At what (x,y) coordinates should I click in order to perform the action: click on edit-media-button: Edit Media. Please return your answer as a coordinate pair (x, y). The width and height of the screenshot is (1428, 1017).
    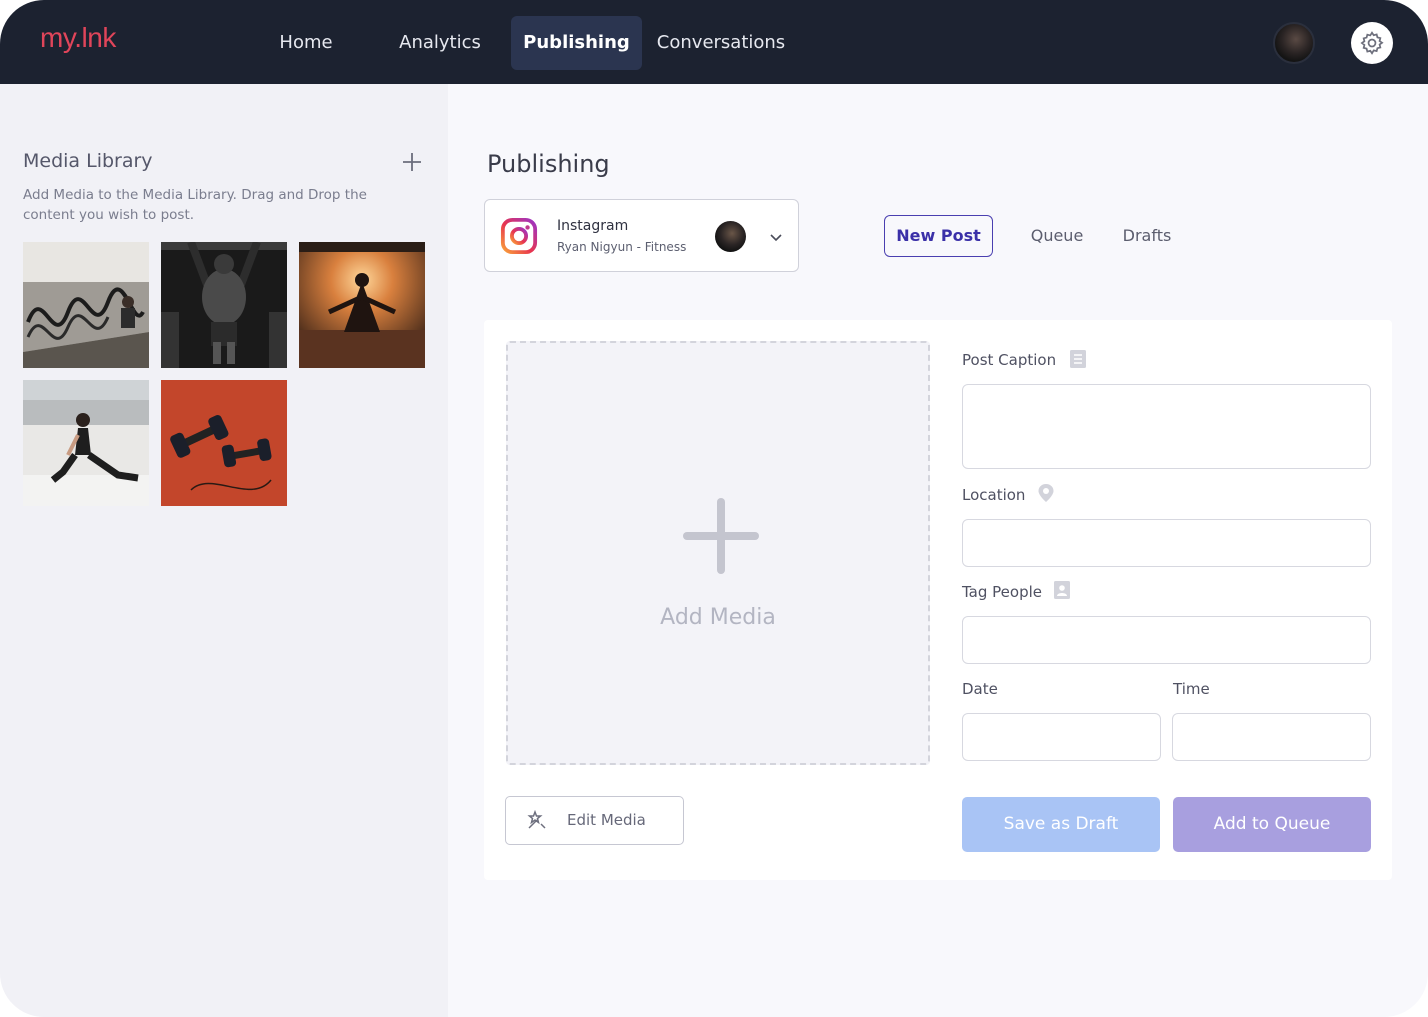
    Looking at the image, I should click on (594, 820).